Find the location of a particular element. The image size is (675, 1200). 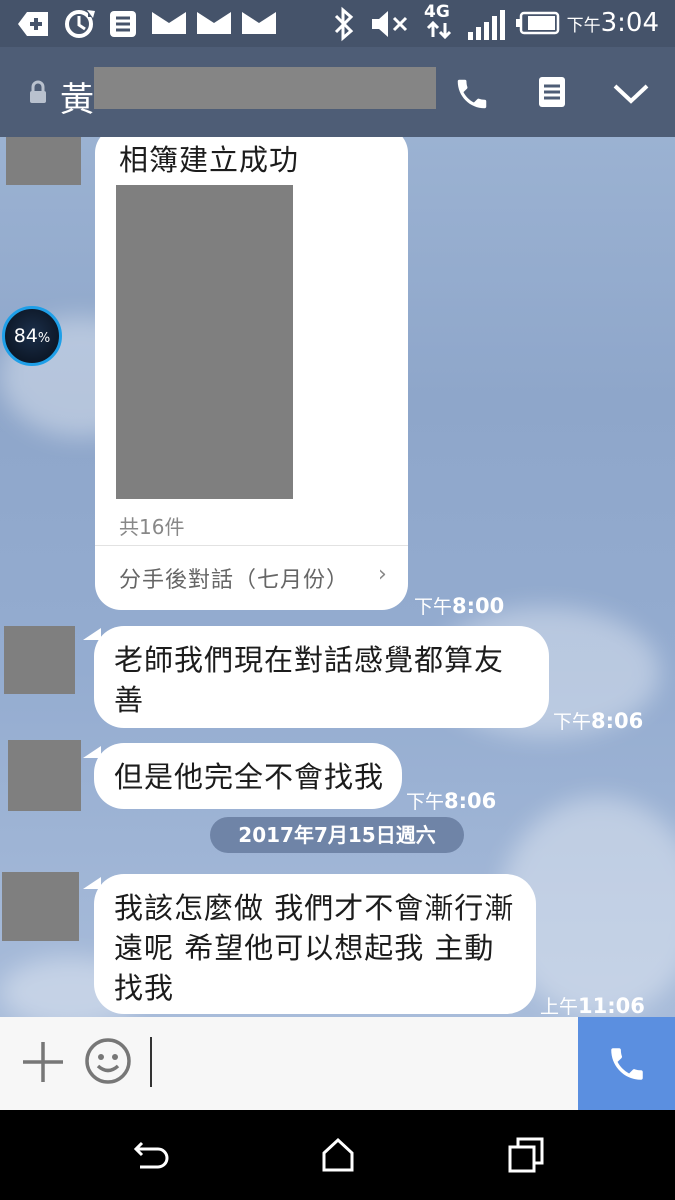

plus-icon is located at coordinates (43, 1062).